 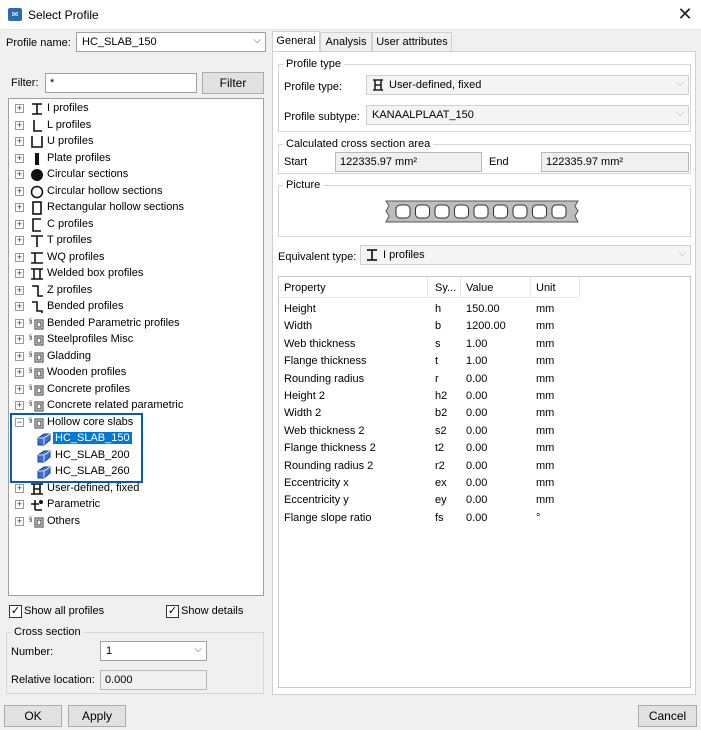 I want to click on tree-item: + § Wooden profiles, so click(x=136, y=373).